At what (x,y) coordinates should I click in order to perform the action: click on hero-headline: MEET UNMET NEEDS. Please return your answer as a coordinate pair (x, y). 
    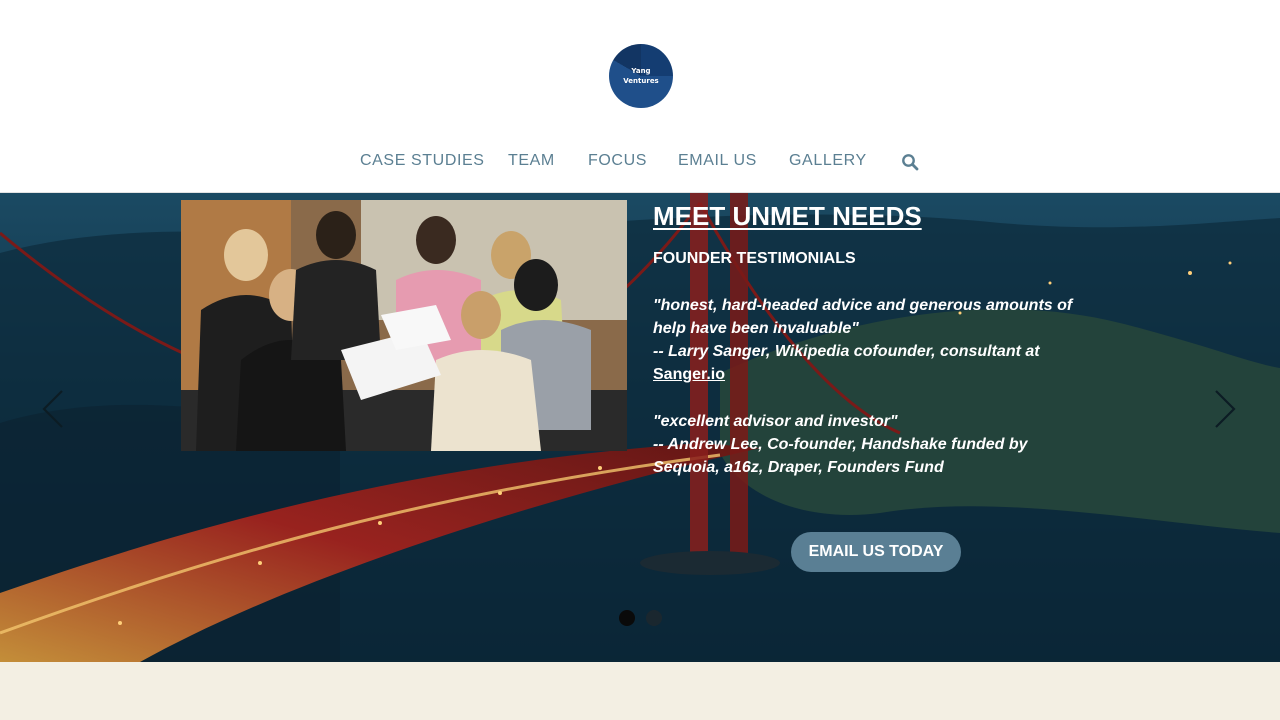
    Looking at the image, I should click on (787, 216).